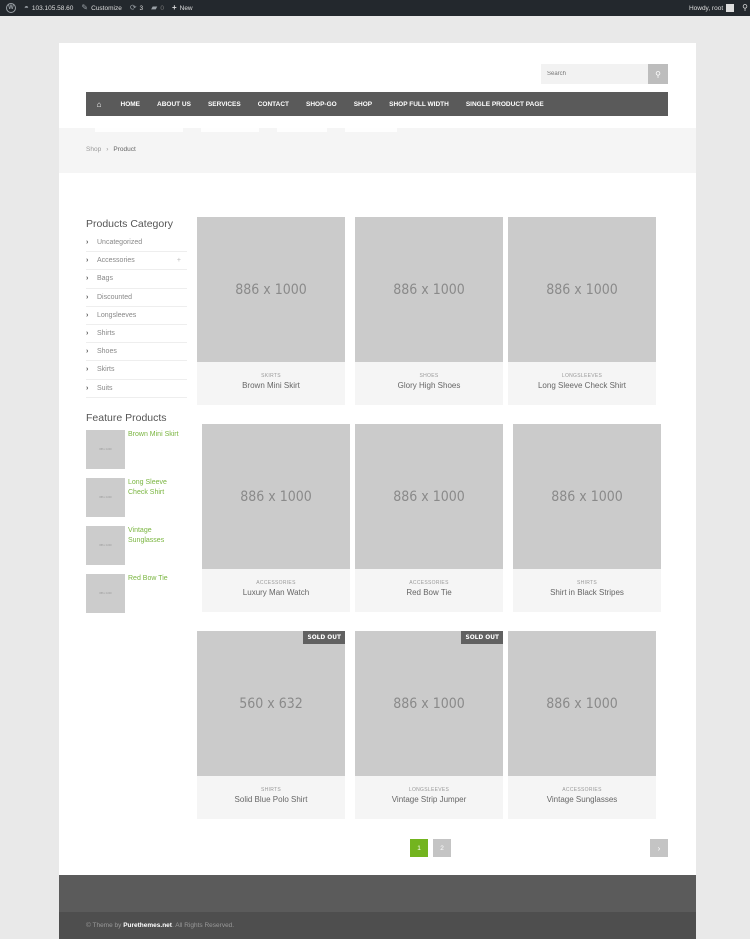 This screenshot has width=750, height=939. What do you see at coordinates (136, 389) in the screenshot?
I see `category-item: › Suits` at bounding box center [136, 389].